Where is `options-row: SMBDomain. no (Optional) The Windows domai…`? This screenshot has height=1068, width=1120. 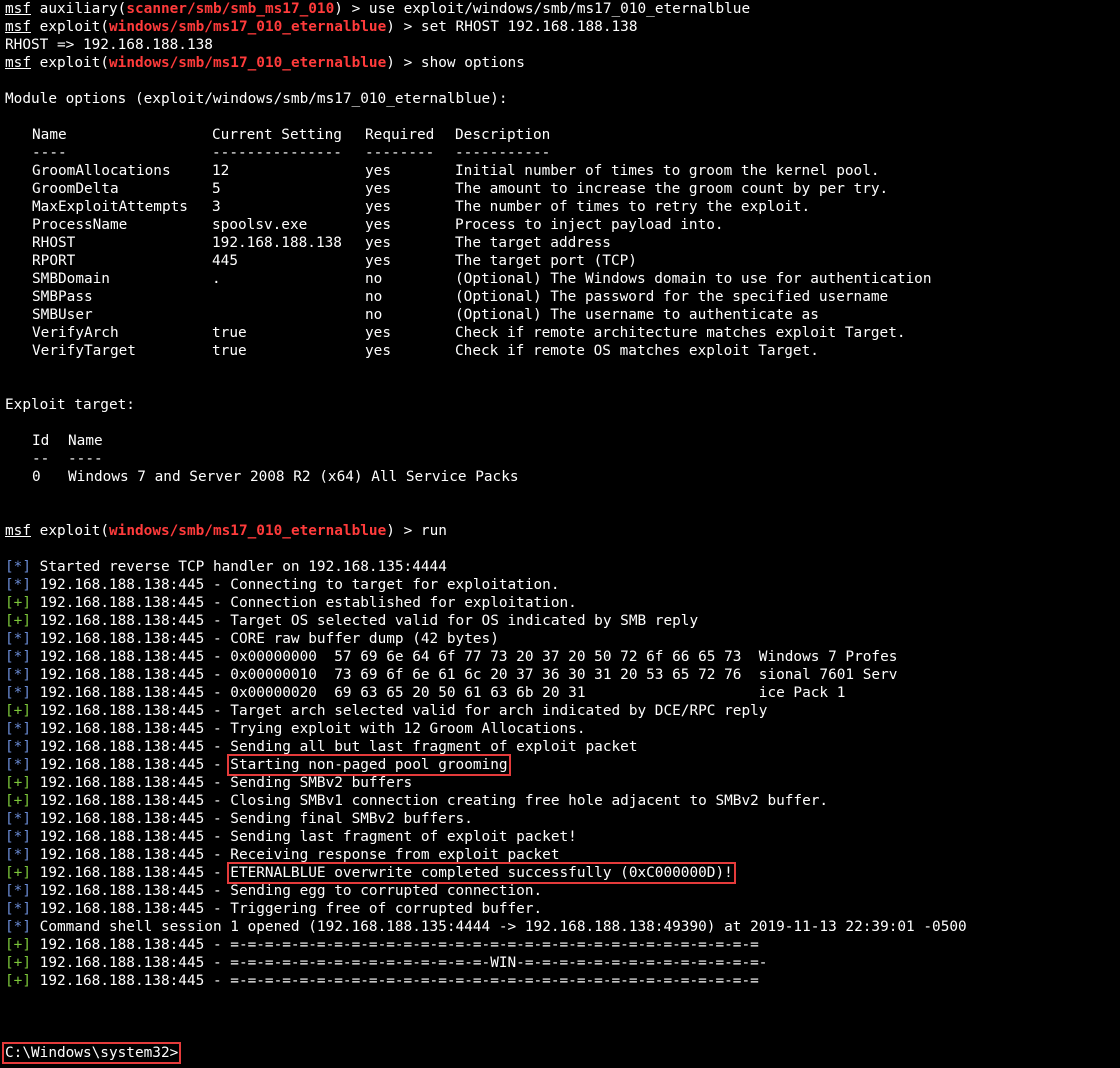
options-row: SMBDomain. no (Optional) The Windows domai… is located at coordinates (560, 279).